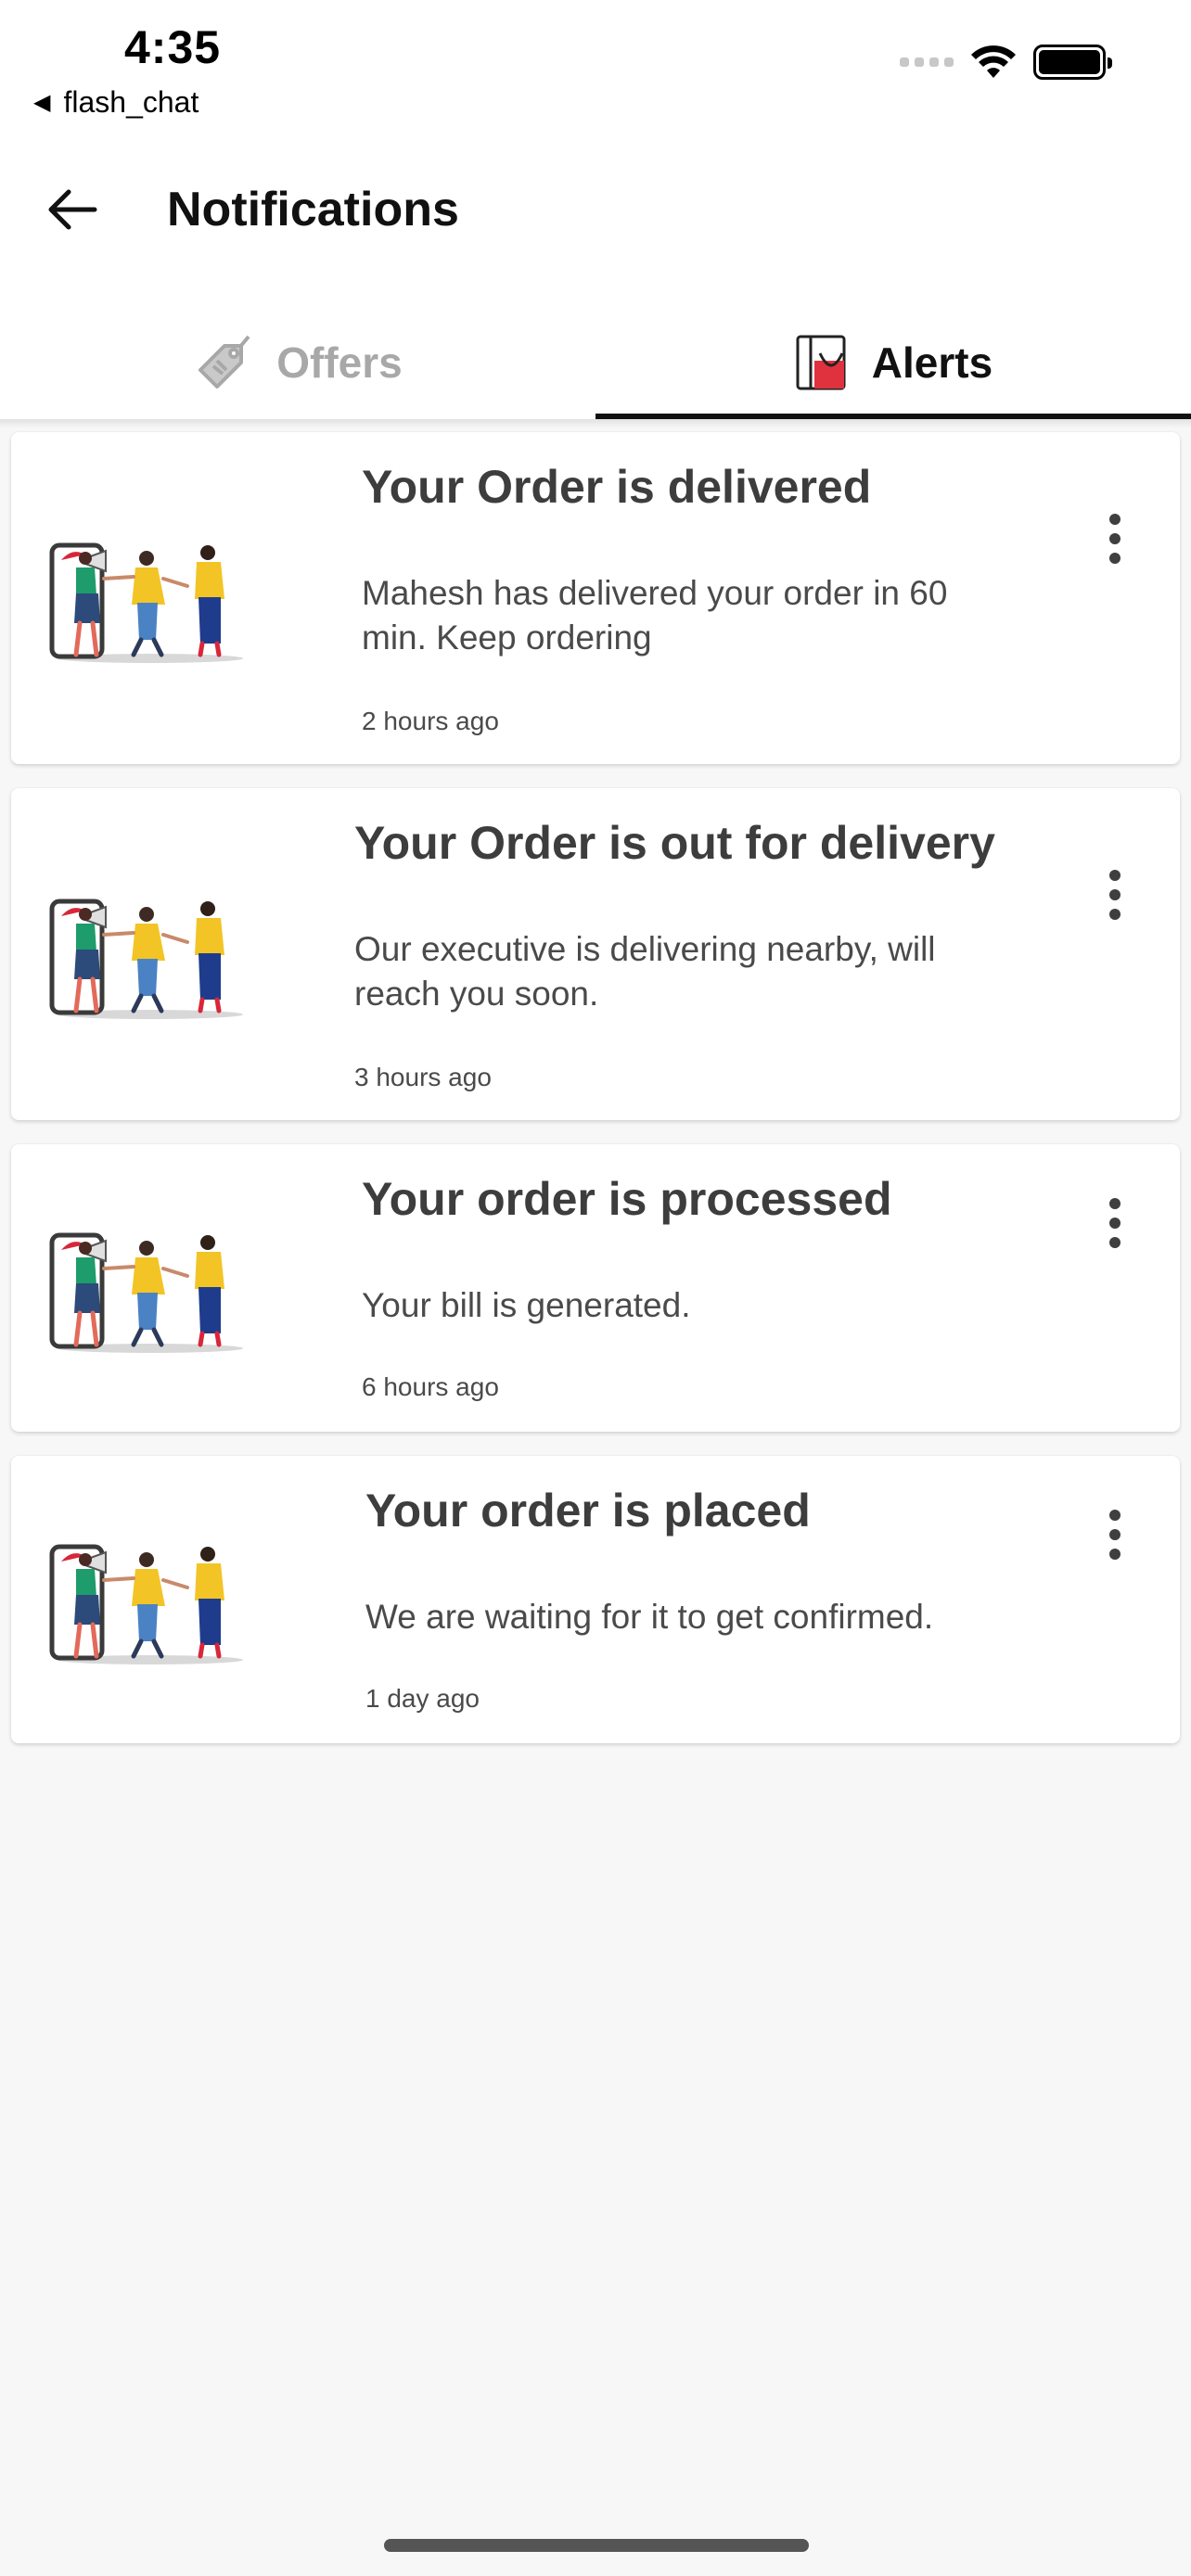 The width and height of the screenshot is (1191, 2576). I want to click on back-button, so click(79, 209).